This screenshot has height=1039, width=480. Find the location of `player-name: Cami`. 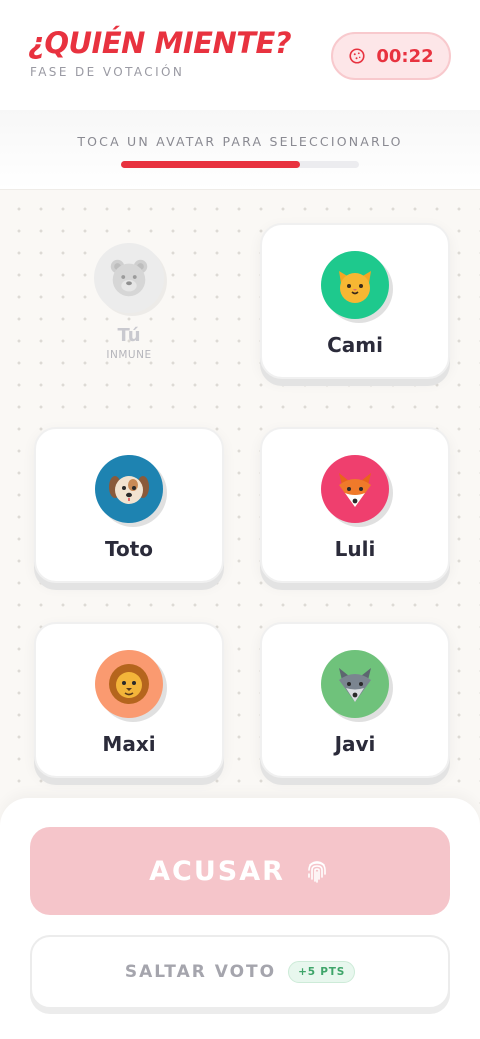

player-name: Cami is located at coordinates (355, 345).